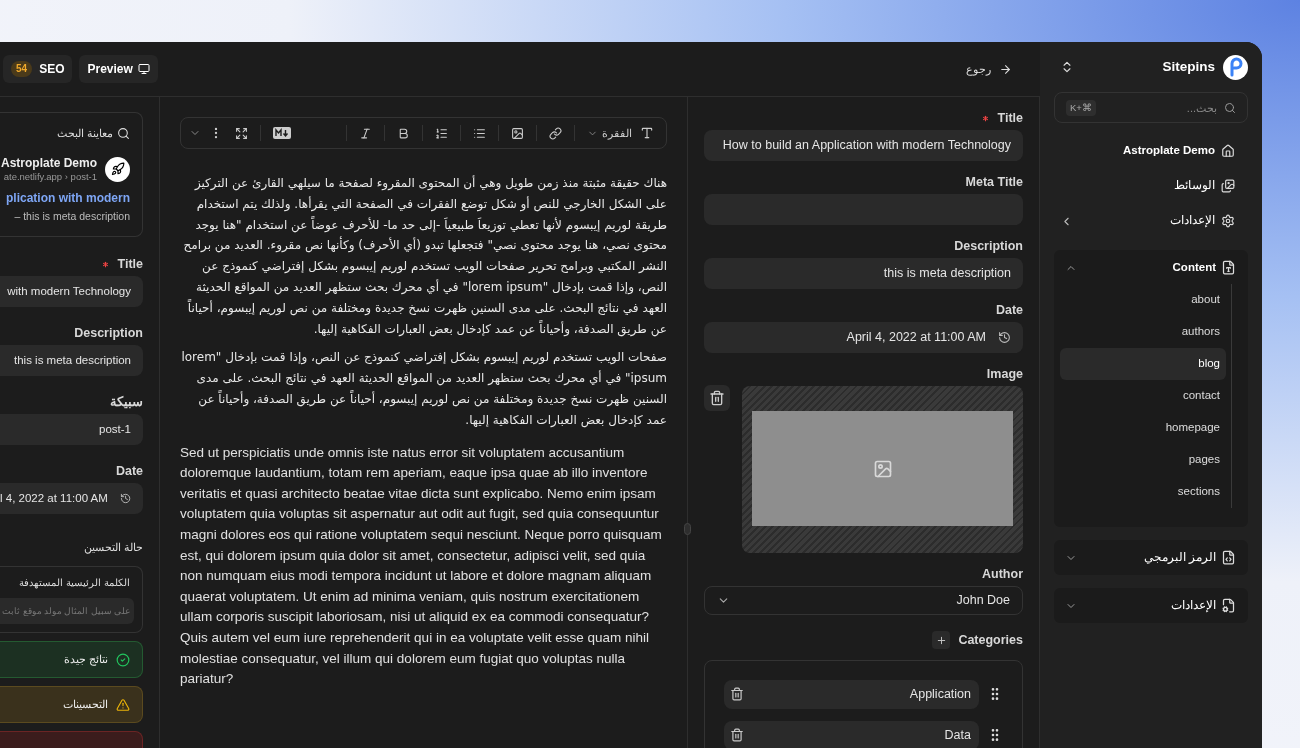  Describe the element at coordinates (123, 659) in the screenshot. I see `check-circle-icon` at that location.